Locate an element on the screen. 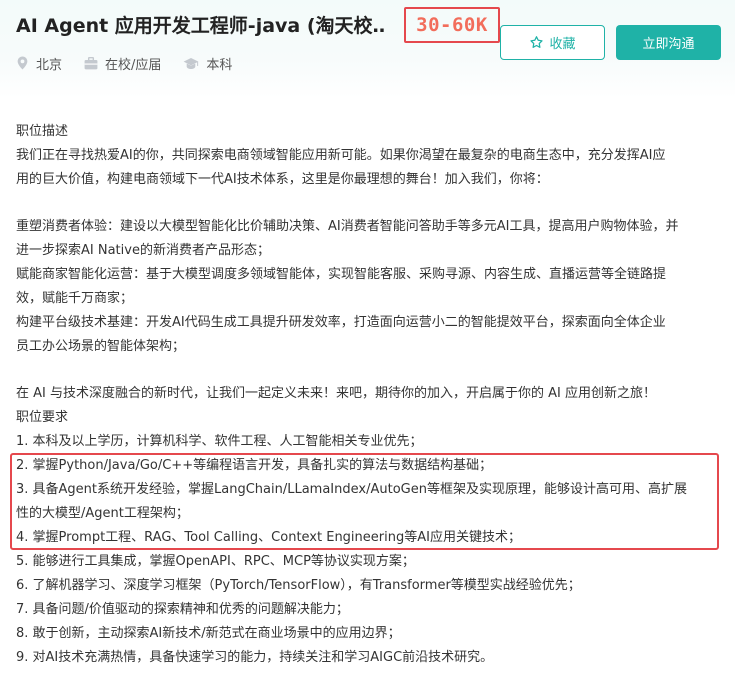 The image size is (735, 682). meta-type-text: 在校/应届 is located at coordinates (133, 65).